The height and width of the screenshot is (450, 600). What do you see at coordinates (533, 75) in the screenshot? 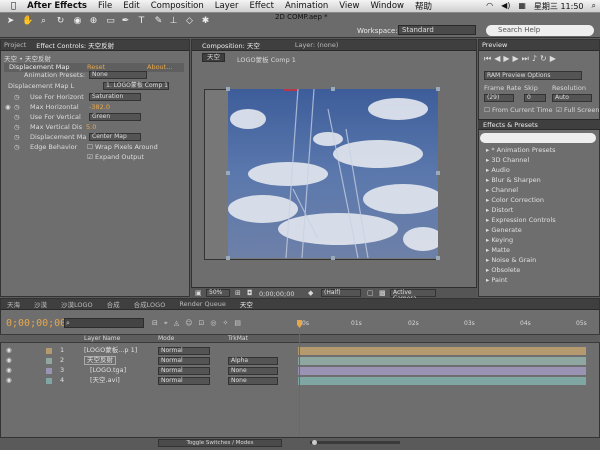
I see `ram-preview-dropdown: RAM Preview Options` at bounding box center [533, 75].